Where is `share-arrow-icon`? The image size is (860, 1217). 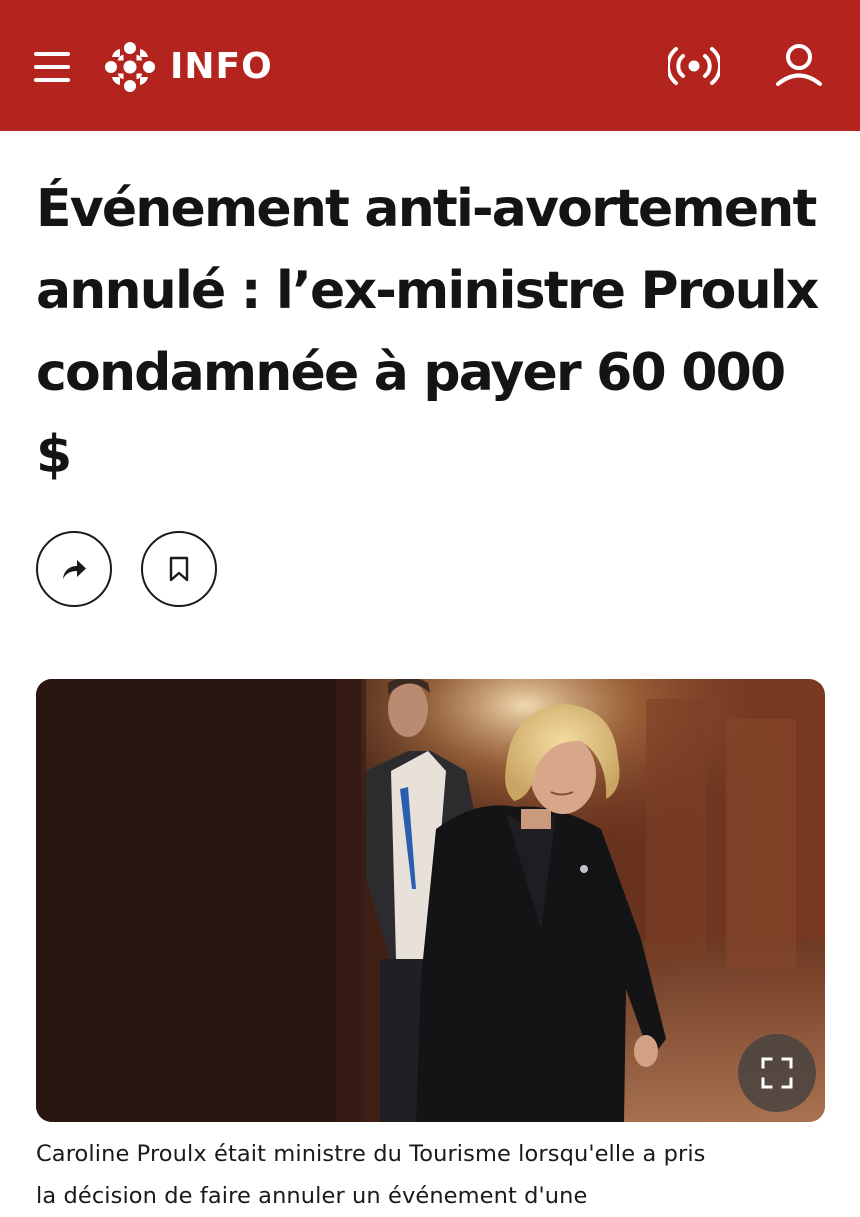
share-arrow-icon is located at coordinates (74, 569).